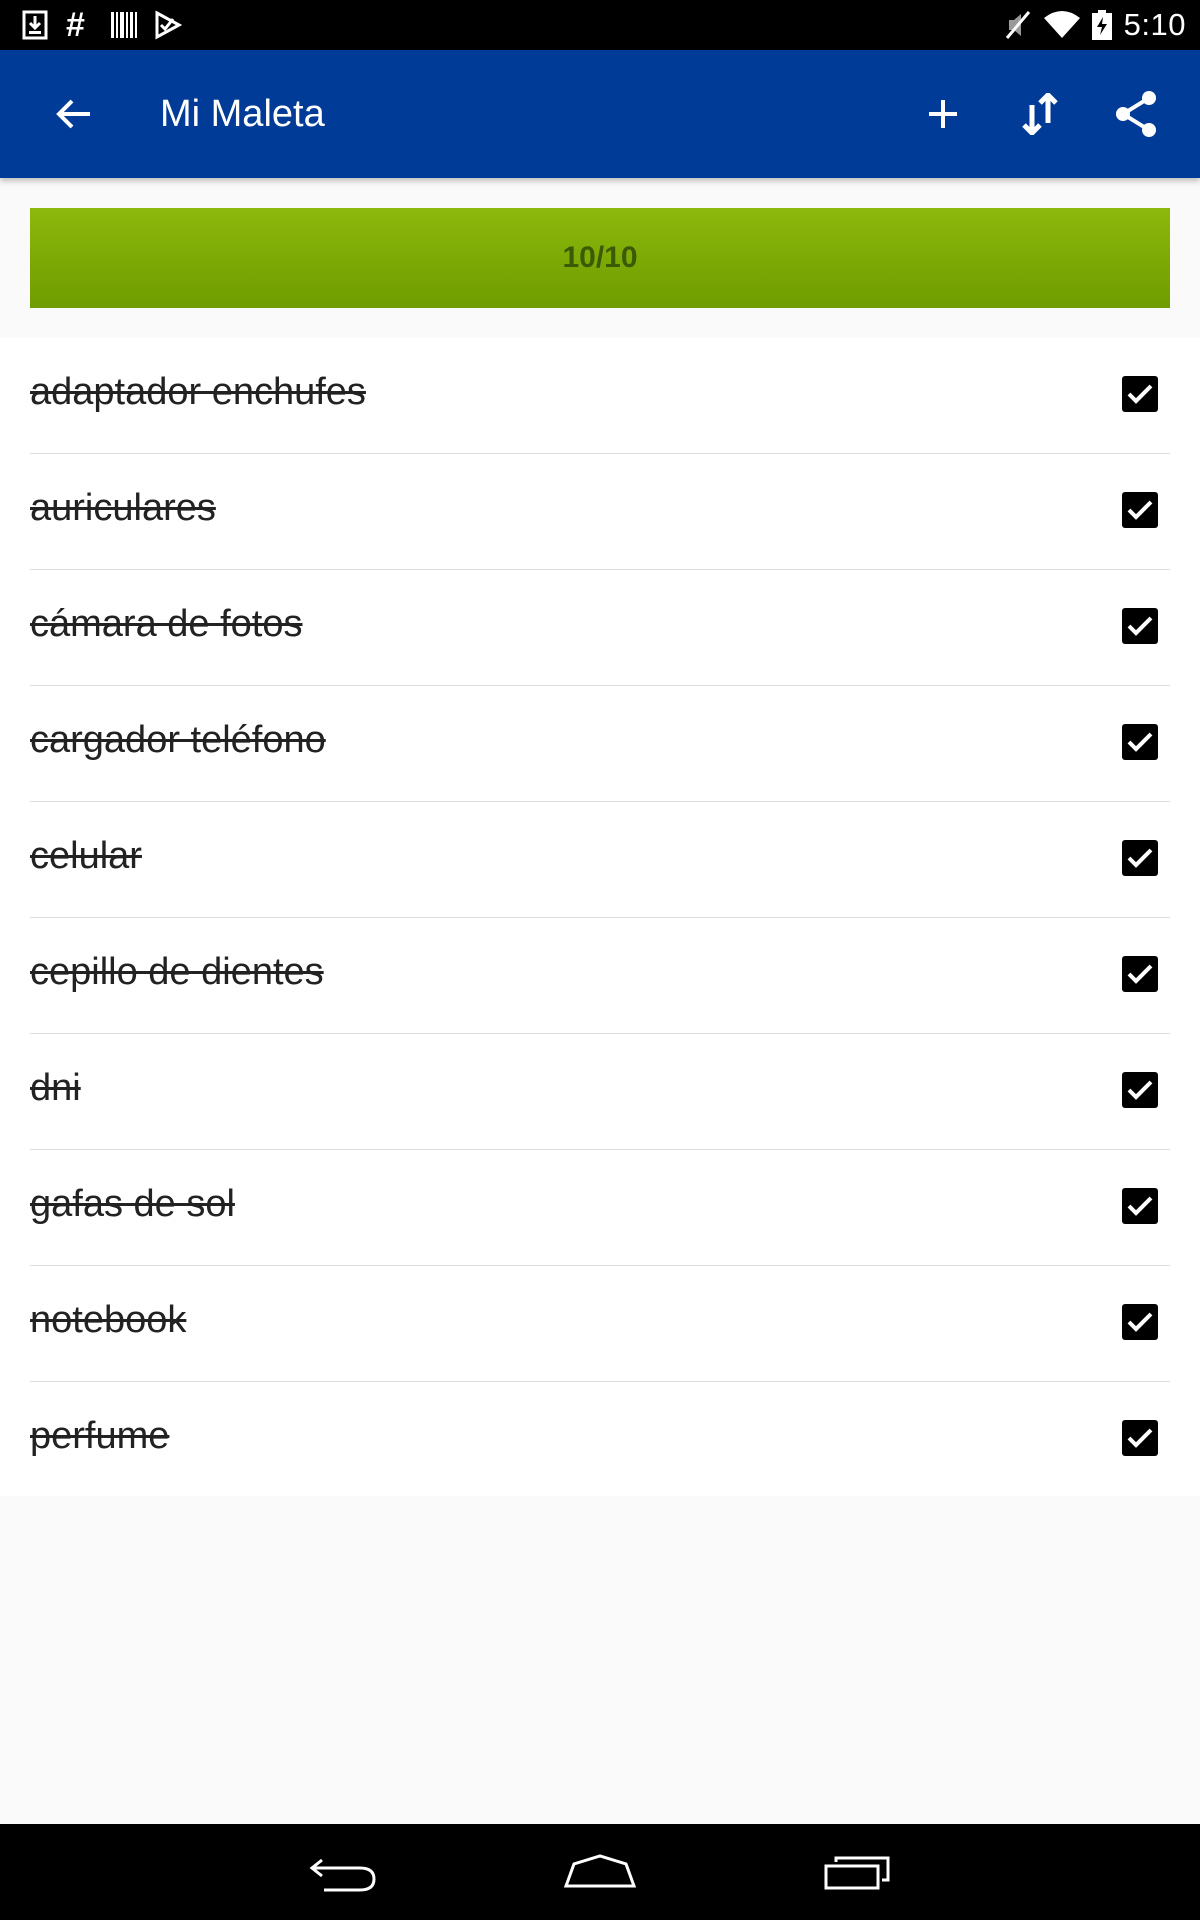 The height and width of the screenshot is (1920, 1200). Describe the element at coordinates (600, 628) in the screenshot. I see `list-item: cámara de fotos` at that location.